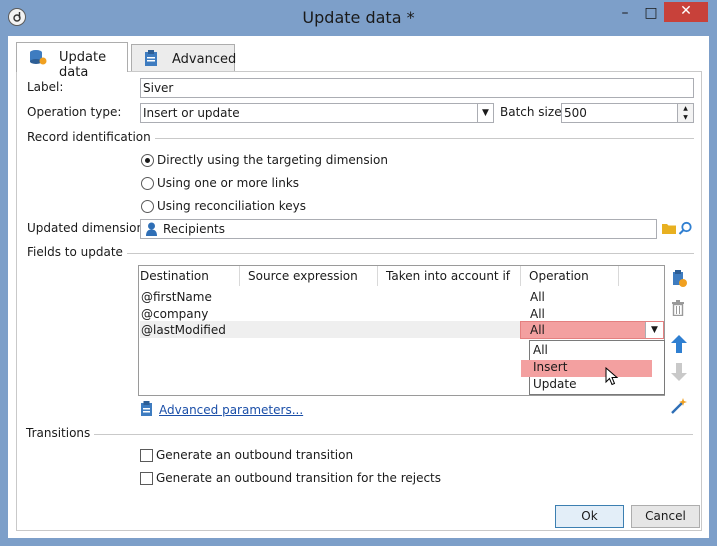 The height and width of the screenshot is (546, 717). I want to click on cell-destination: @firstName, so click(176, 297).